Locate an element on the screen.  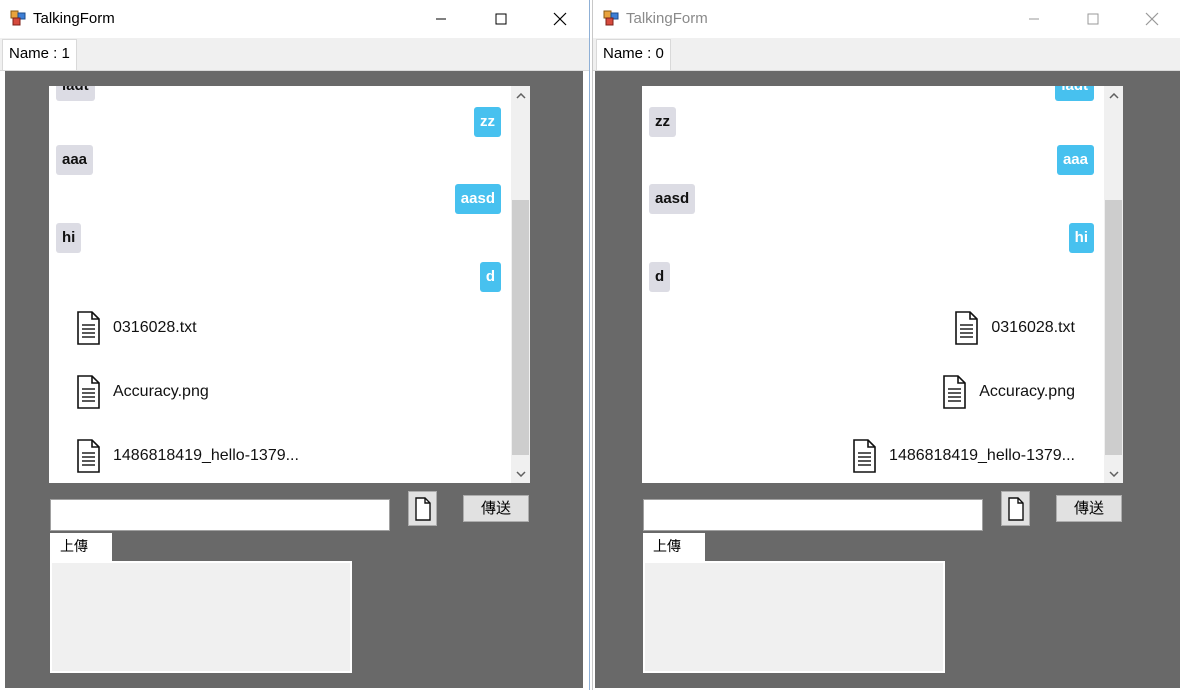
message-bubble-sent: zz is located at coordinates (487, 122).